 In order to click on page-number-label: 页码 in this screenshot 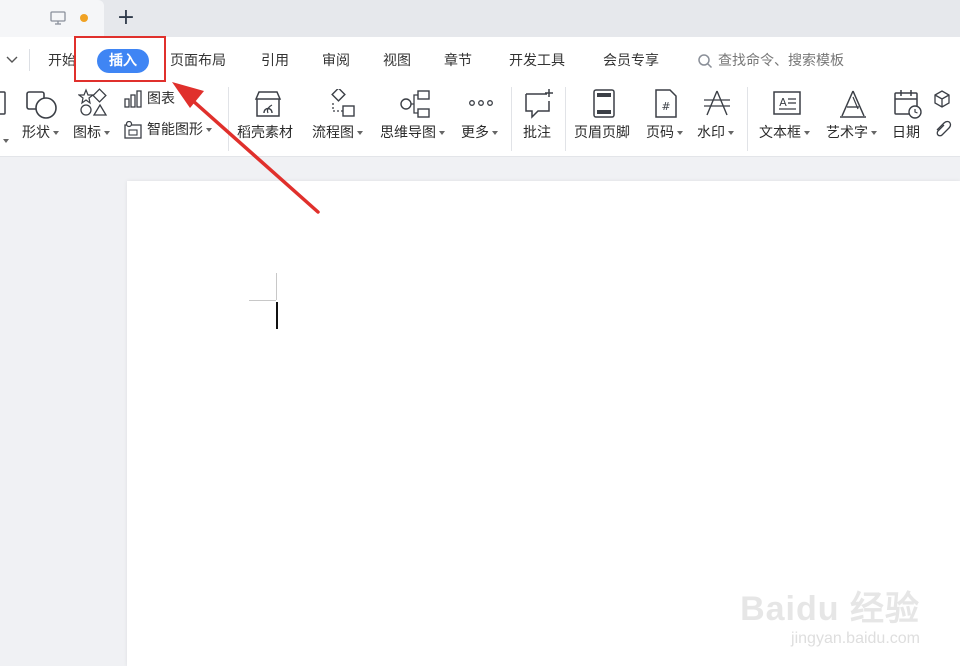, I will do `click(660, 133)`.